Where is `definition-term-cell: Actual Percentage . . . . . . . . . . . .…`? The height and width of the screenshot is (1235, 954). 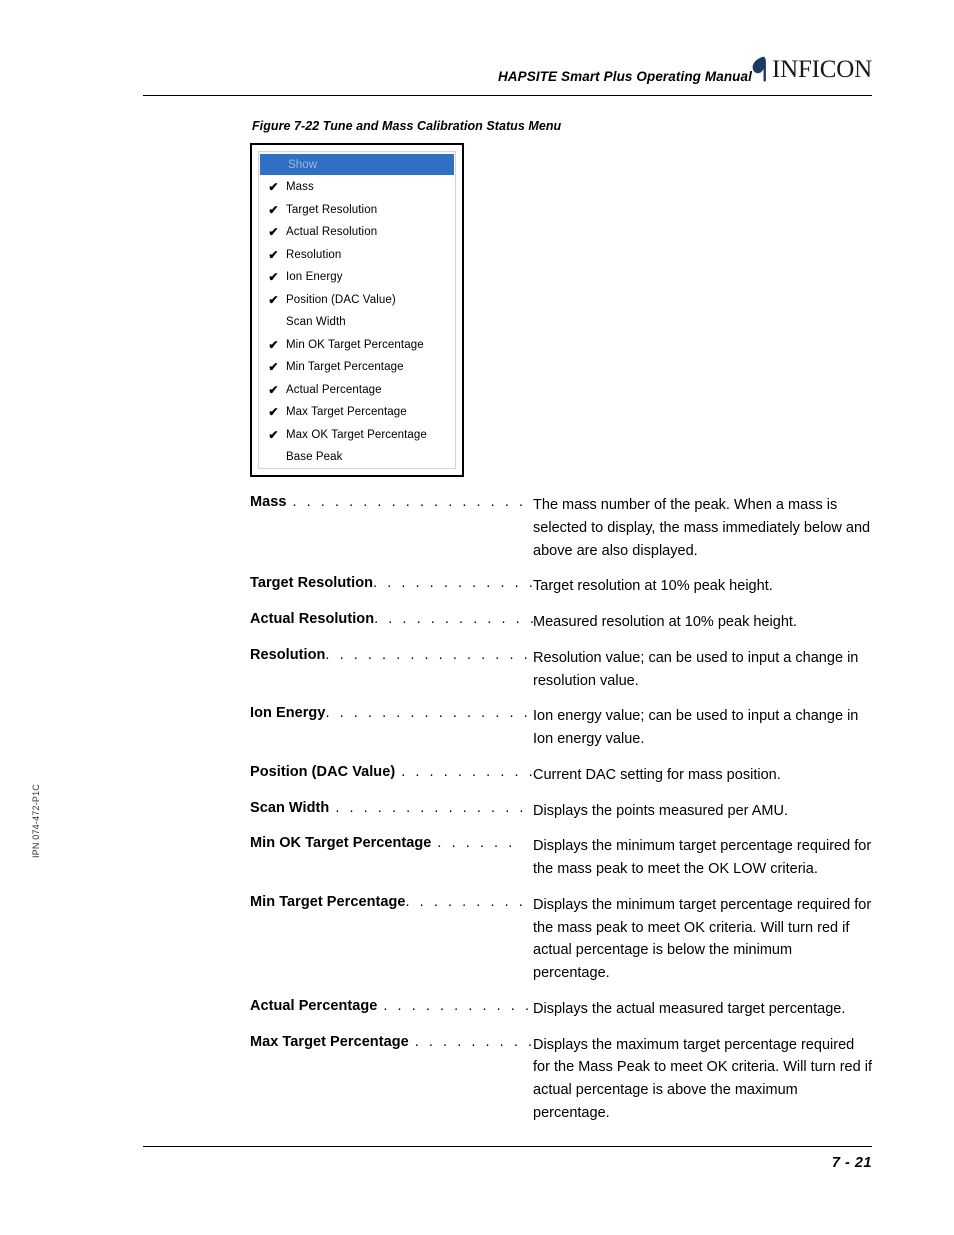 definition-term-cell: Actual Percentage . . . . . . . . . . . .… is located at coordinates (391, 1006).